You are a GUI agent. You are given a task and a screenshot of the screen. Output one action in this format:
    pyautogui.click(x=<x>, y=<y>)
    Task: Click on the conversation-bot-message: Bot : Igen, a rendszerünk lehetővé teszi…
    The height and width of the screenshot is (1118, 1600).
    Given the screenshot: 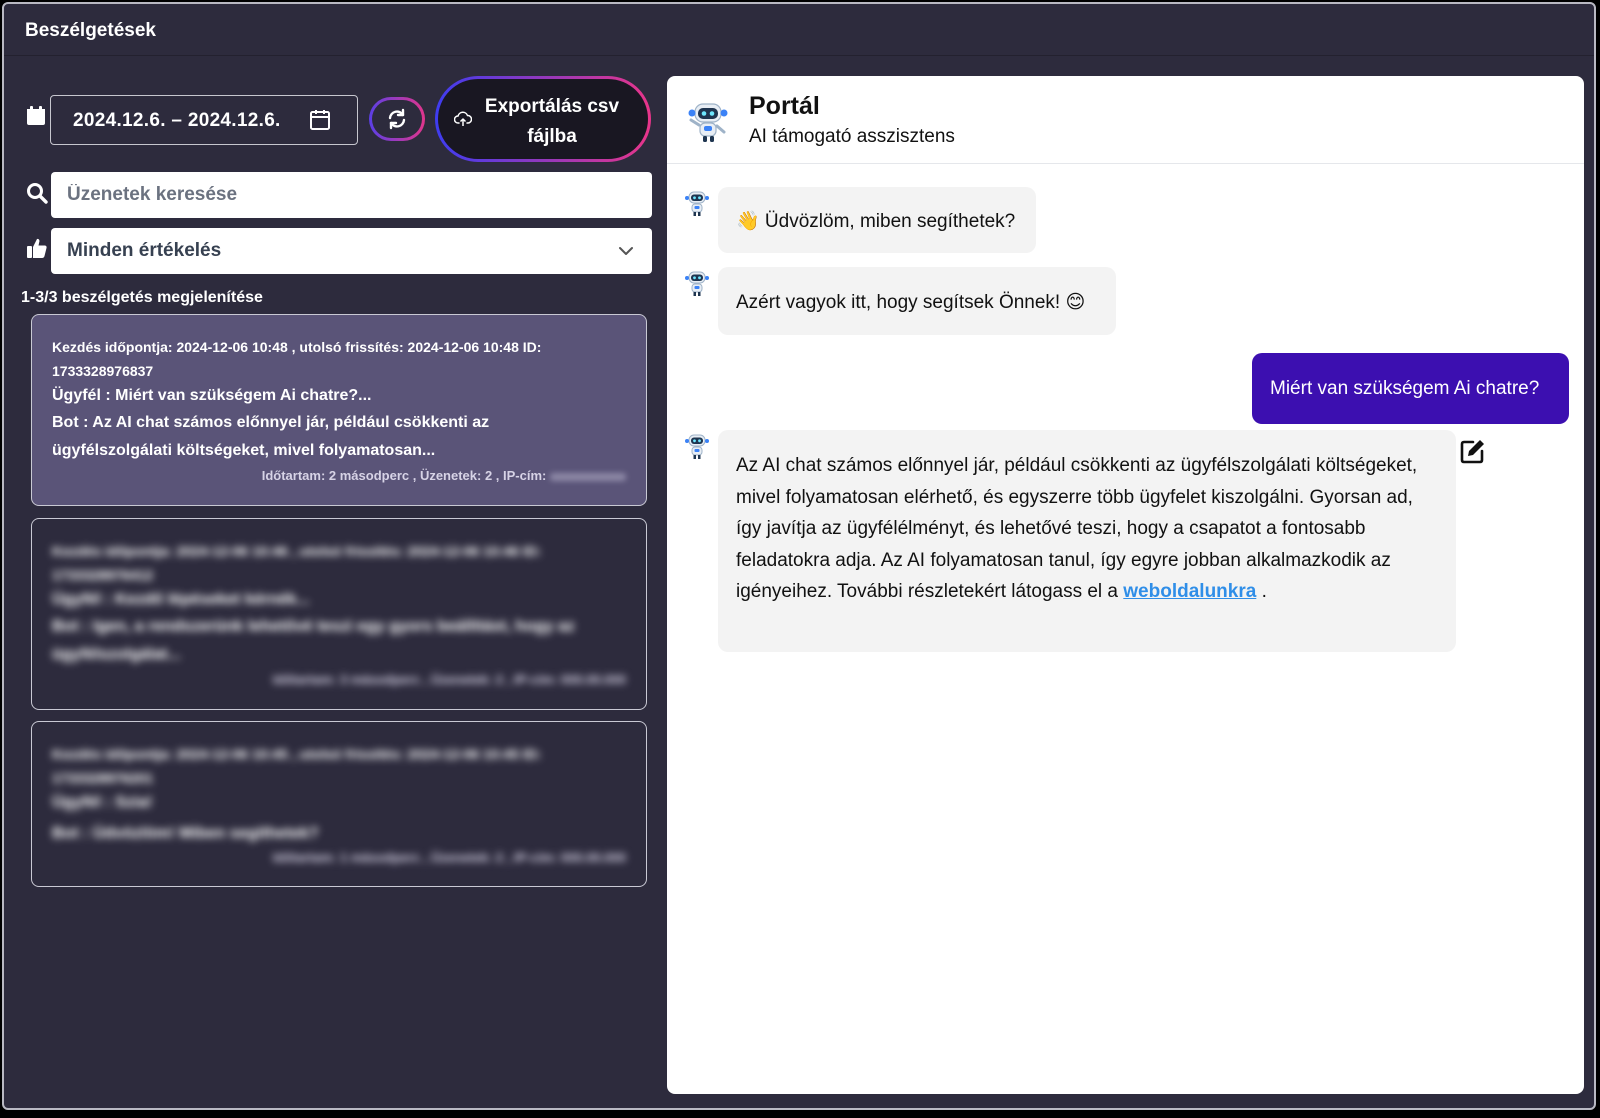 What is the action you would take?
    pyautogui.click(x=313, y=640)
    